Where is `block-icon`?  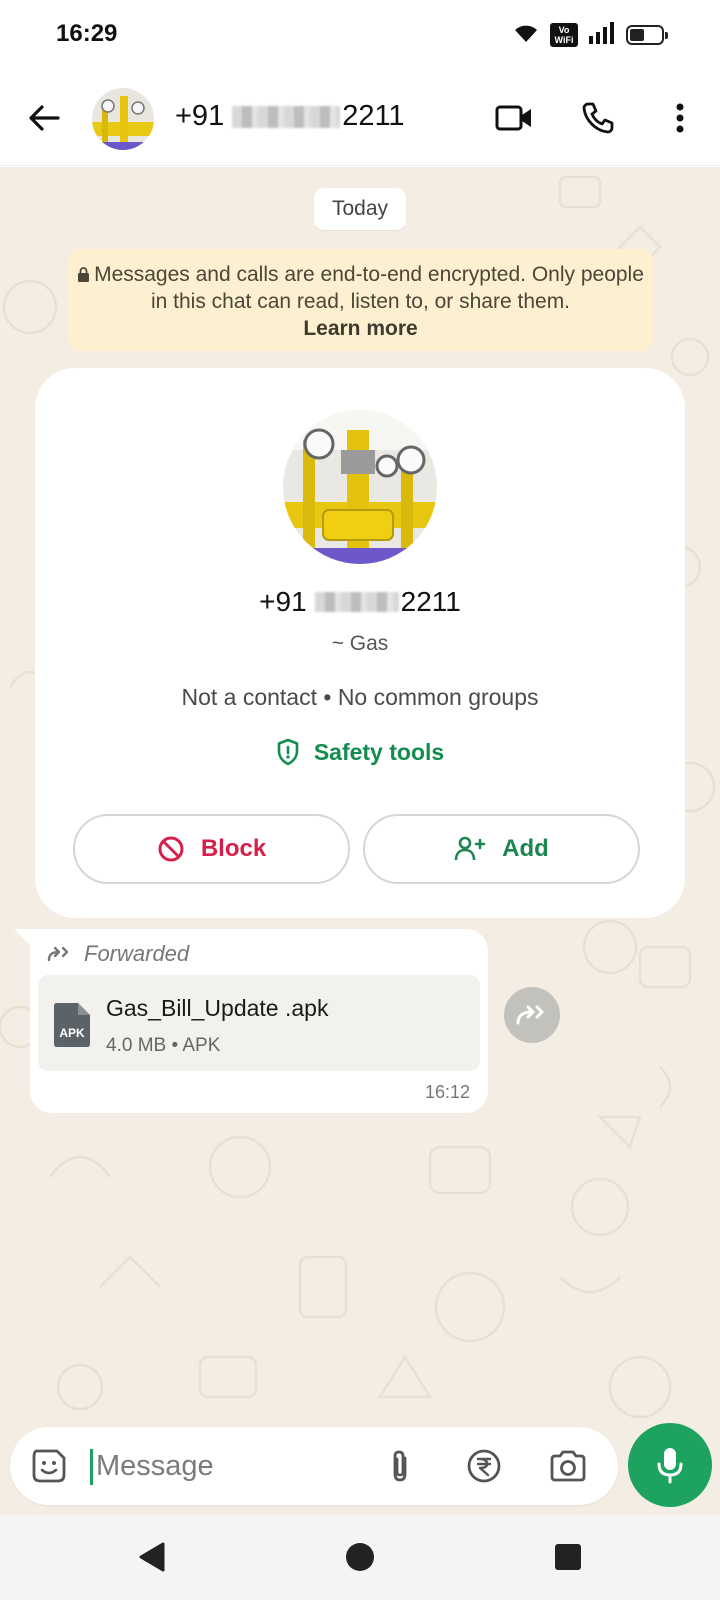 block-icon is located at coordinates (171, 849).